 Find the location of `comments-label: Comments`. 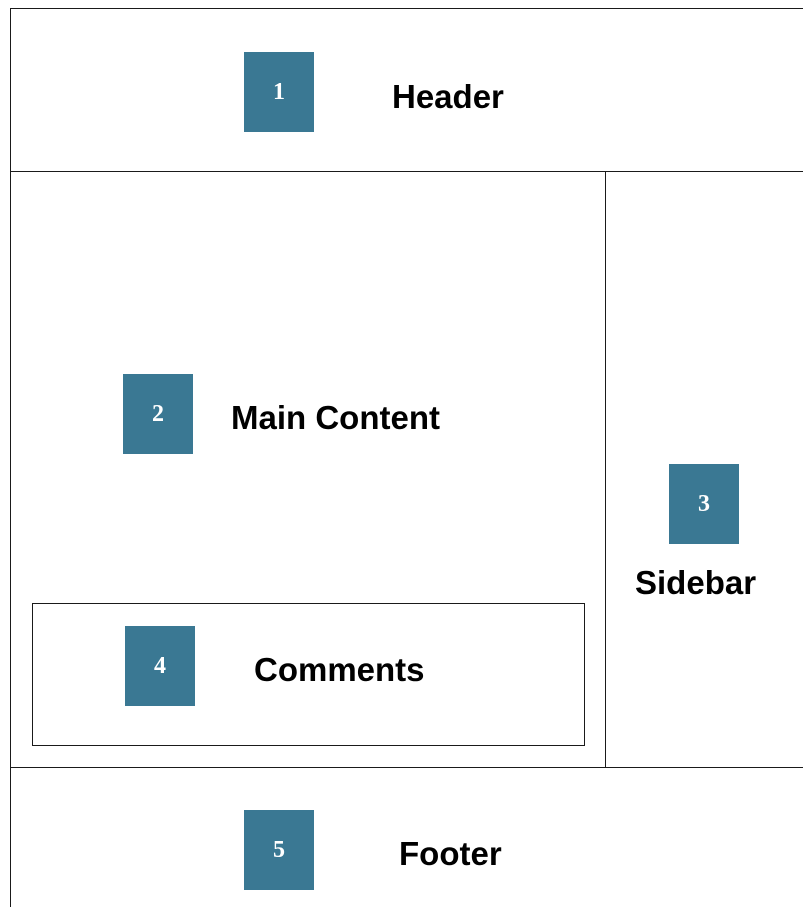

comments-label: Comments is located at coordinates (339, 669).